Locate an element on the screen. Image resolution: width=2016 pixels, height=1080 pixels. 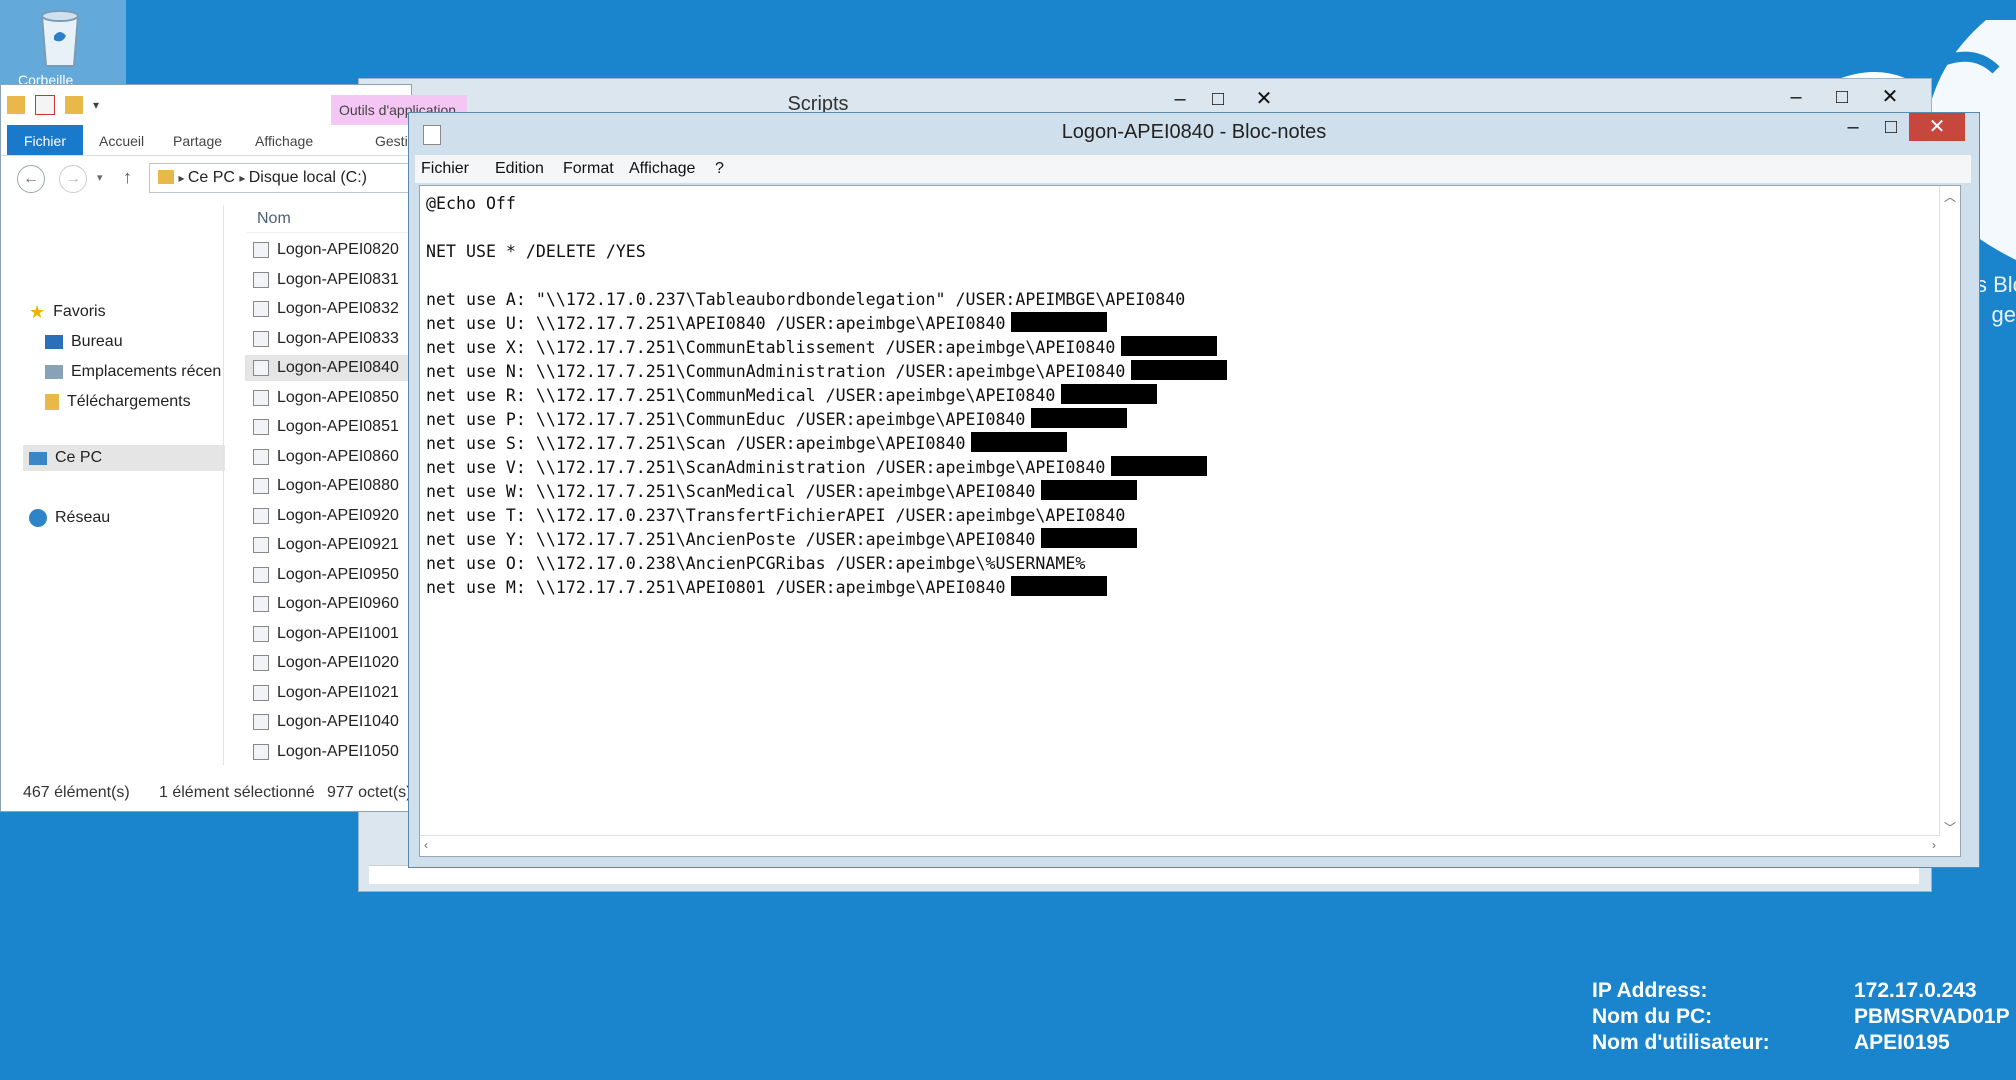
file-row: Logon-APEI0850 is located at coordinates (329, 398).